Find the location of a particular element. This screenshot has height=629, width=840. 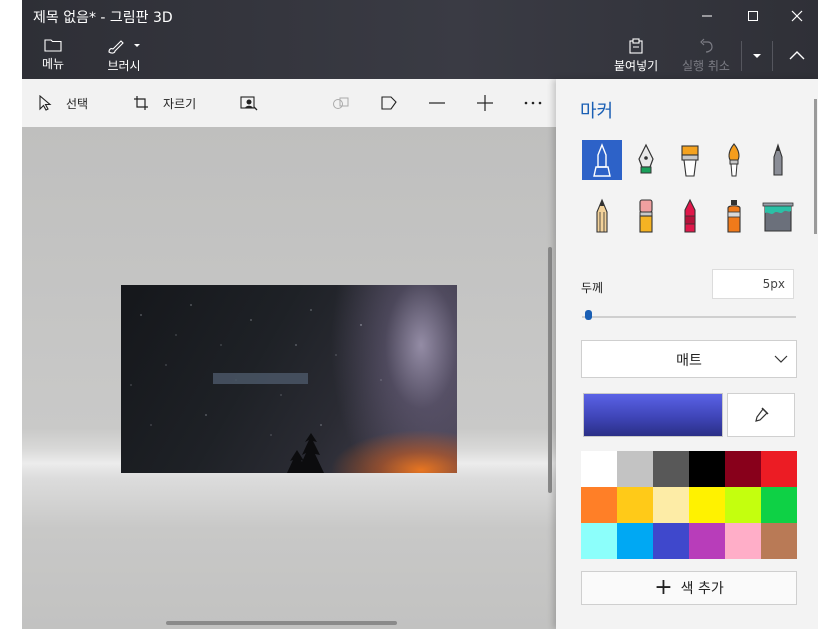

crop-icon is located at coordinates (141, 103).